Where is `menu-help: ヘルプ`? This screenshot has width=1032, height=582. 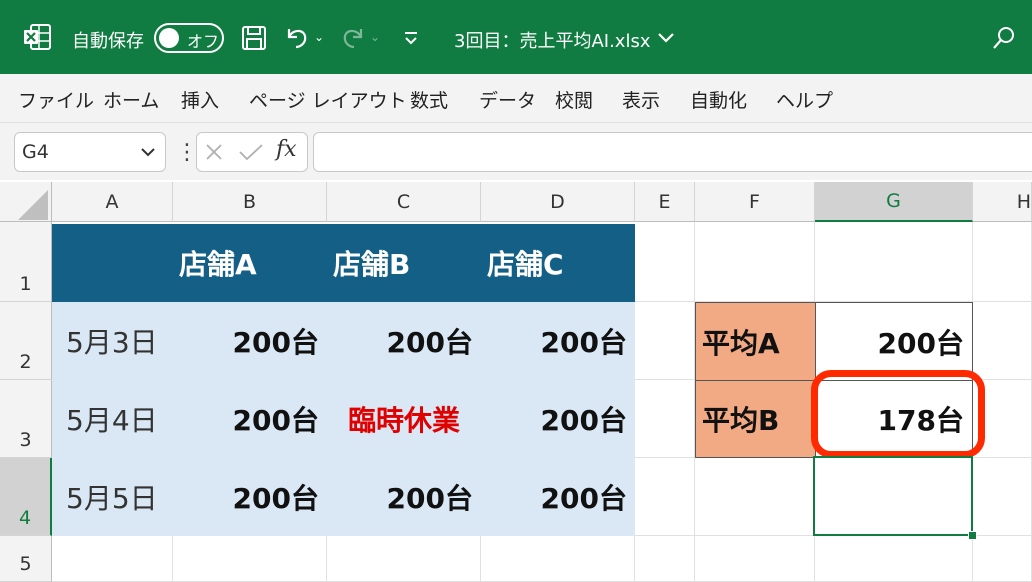
menu-help: ヘルプ is located at coordinates (804, 99).